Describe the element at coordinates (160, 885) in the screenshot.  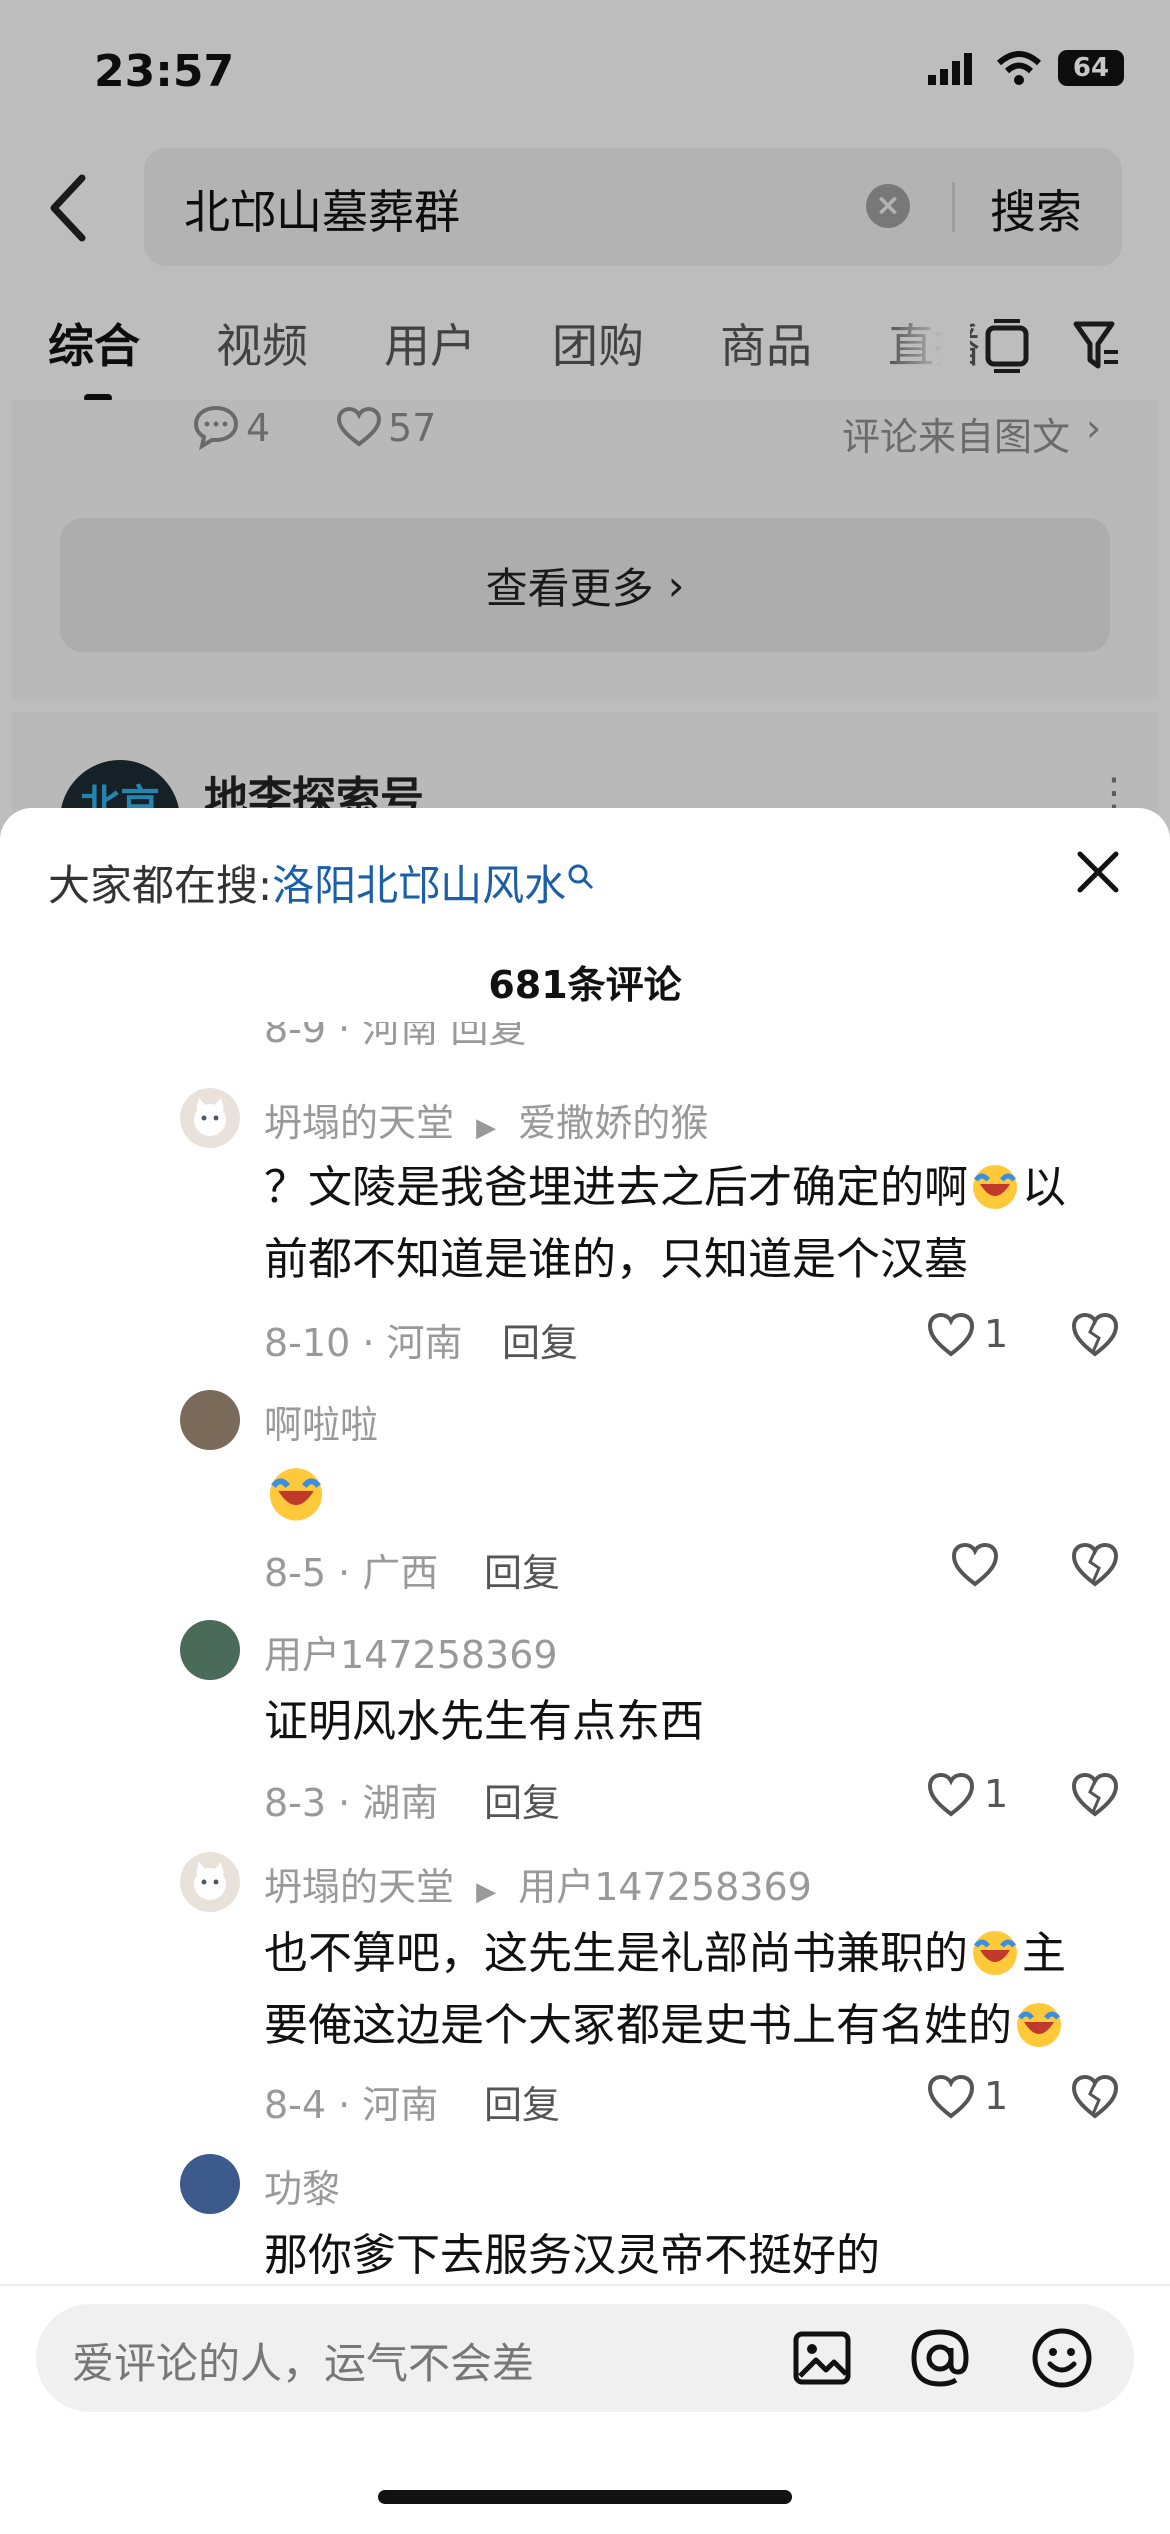
I see `hot-search-label: 大家都在搜:` at that location.